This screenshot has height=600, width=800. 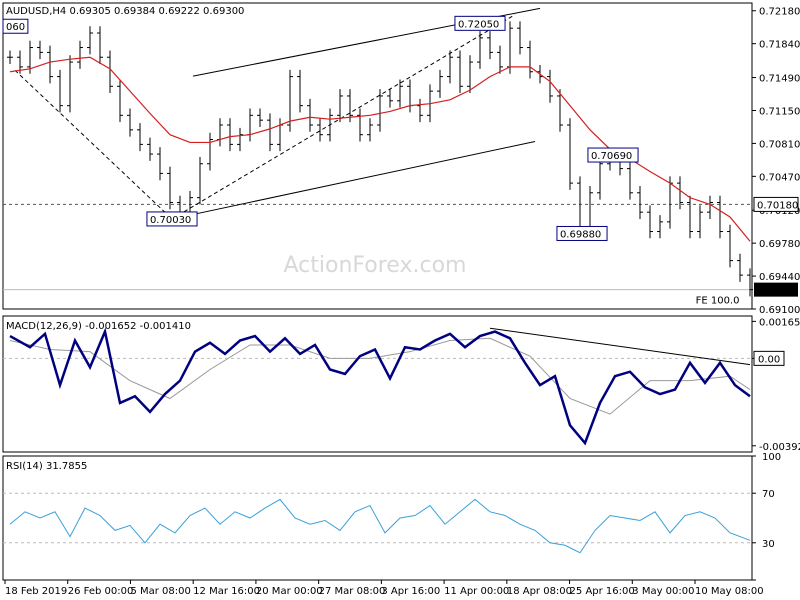 What do you see at coordinates (768, 494) in the screenshot?
I see `rsi-y-tick-label: 70` at bounding box center [768, 494].